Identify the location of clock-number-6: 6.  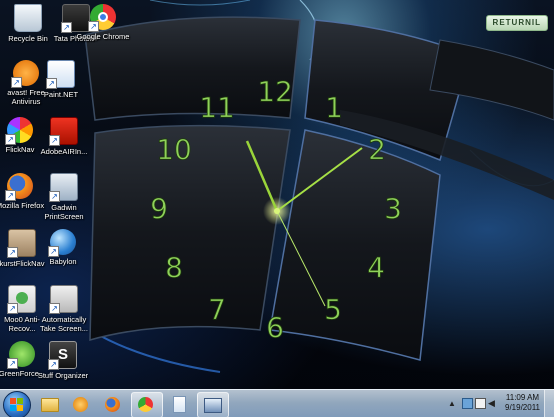
(275, 327).